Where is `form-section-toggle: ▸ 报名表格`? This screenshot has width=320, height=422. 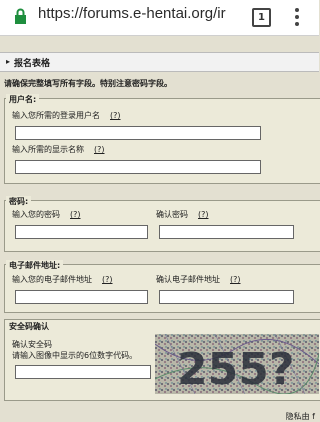
form-section-toggle: ▸ 报名表格 is located at coordinates (159, 62).